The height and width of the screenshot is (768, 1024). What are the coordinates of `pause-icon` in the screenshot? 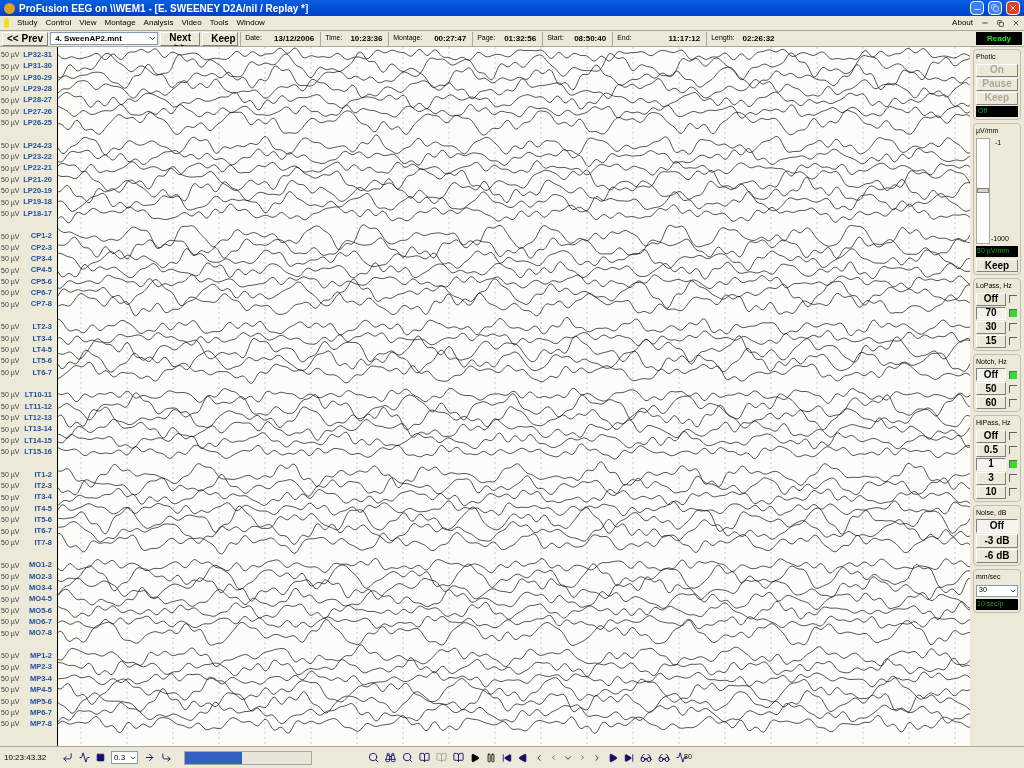 It's located at (491, 757).